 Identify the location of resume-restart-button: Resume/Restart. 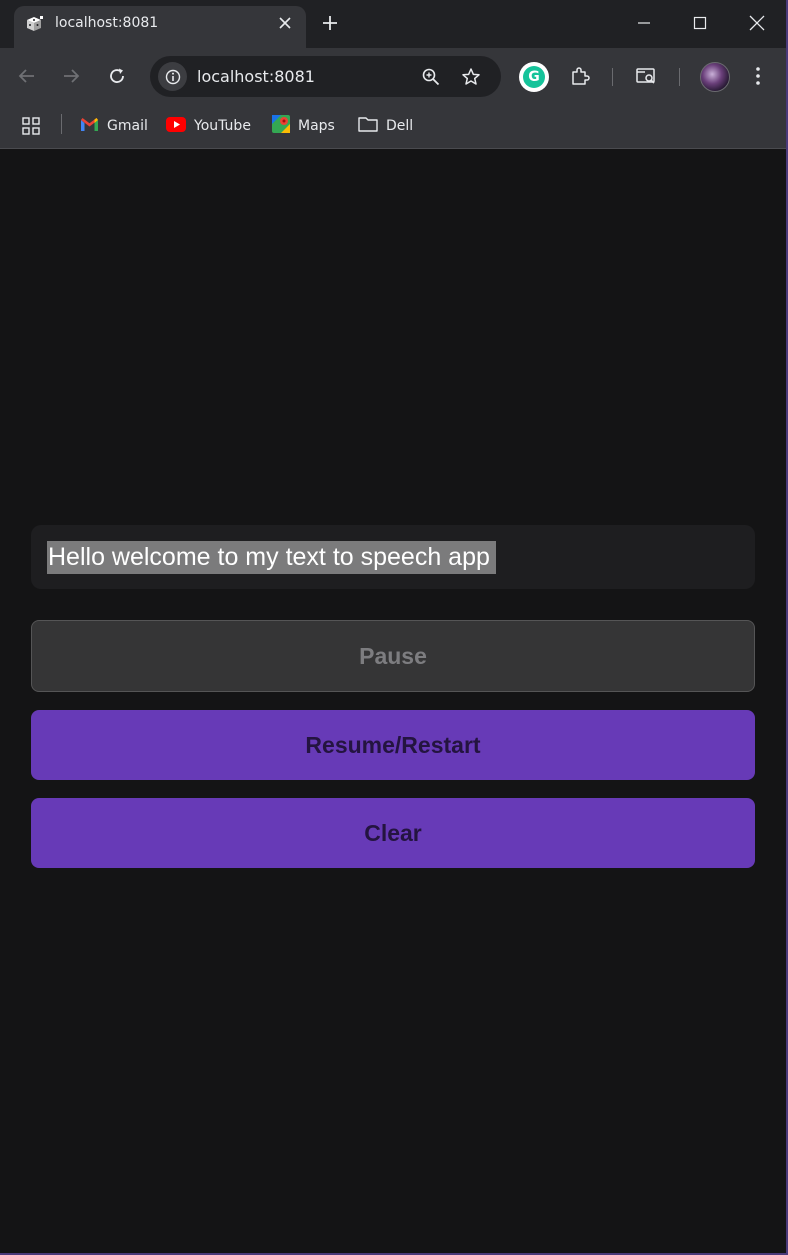
(393, 745).